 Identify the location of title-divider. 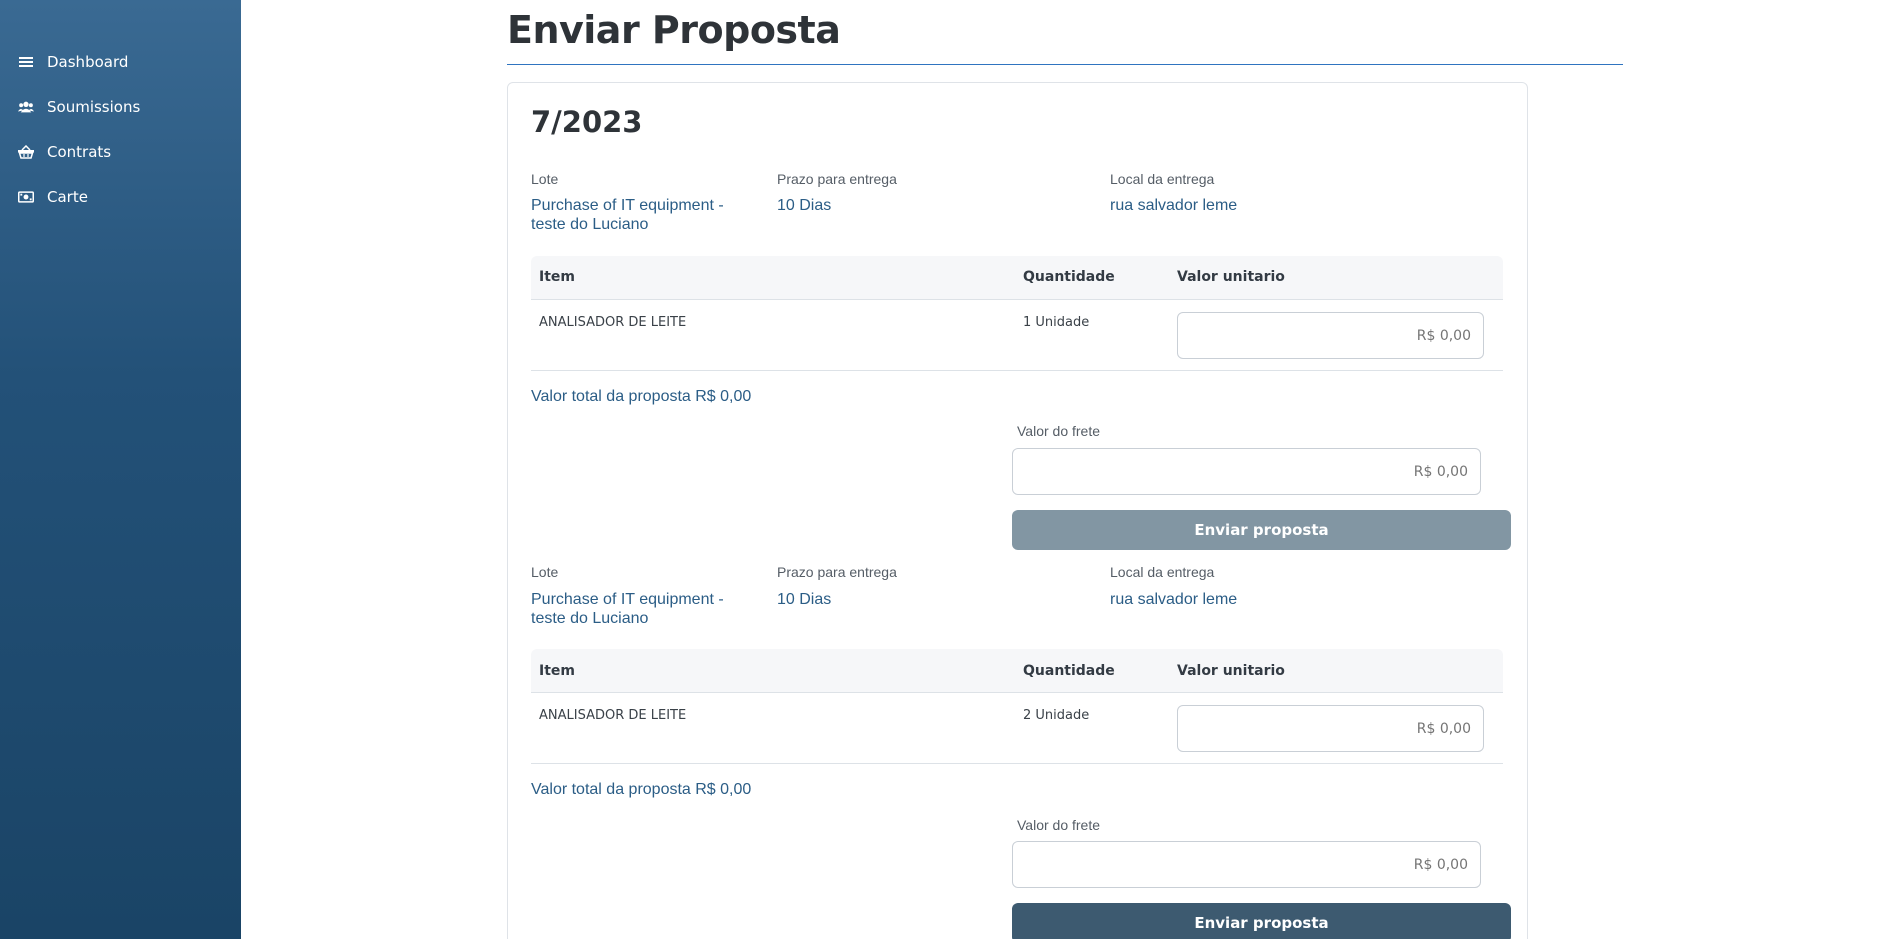
(1065, 64).